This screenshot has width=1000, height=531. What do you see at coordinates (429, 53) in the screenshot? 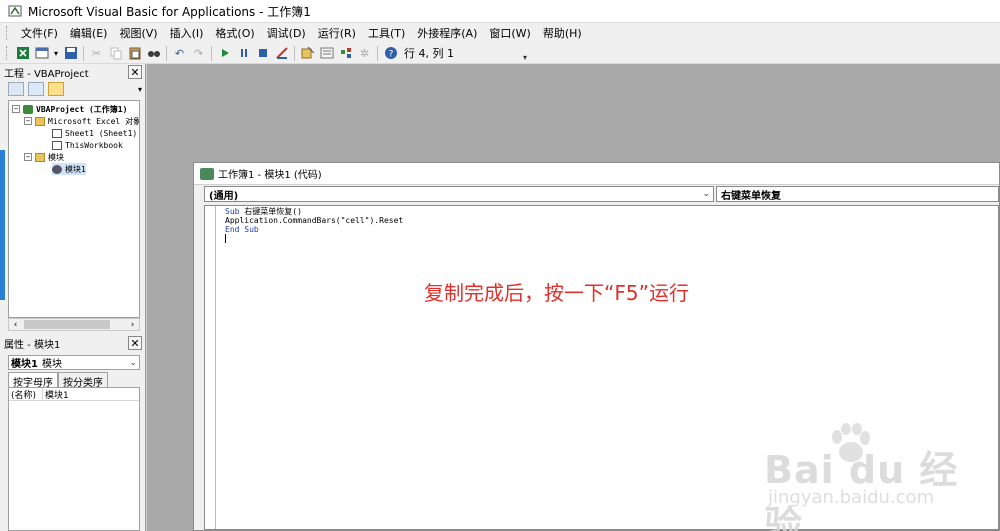
I see `cursor-position: 行 4, 列 1` at bounding box center [429, 53].